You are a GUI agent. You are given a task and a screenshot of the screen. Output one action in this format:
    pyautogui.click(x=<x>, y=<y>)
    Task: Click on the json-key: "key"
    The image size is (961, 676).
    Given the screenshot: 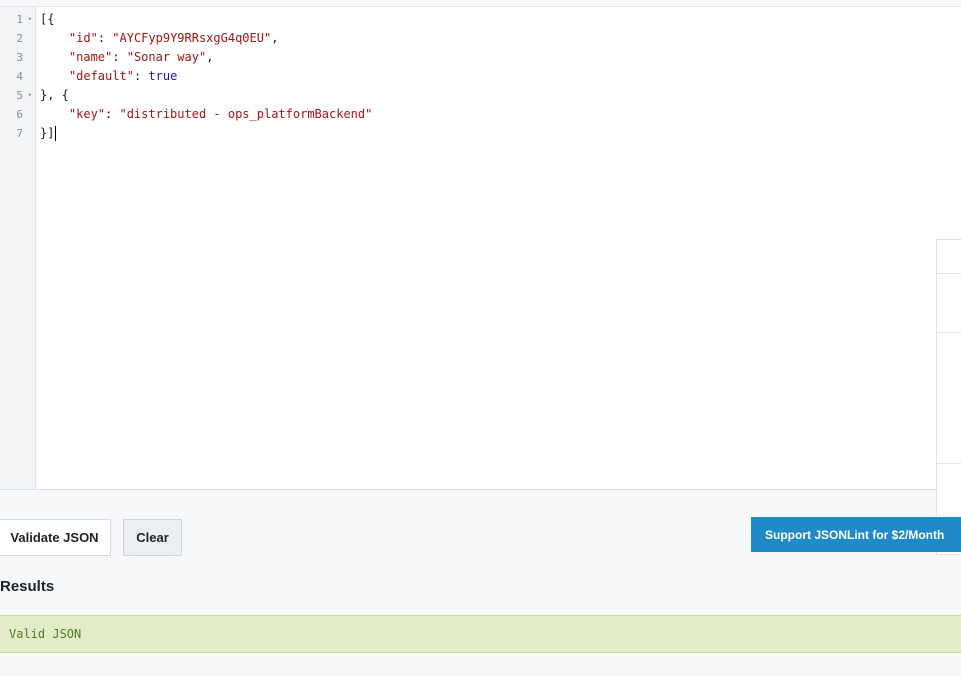 What is the action you would take?
    pyautogui.click(x=87, y=114)
    